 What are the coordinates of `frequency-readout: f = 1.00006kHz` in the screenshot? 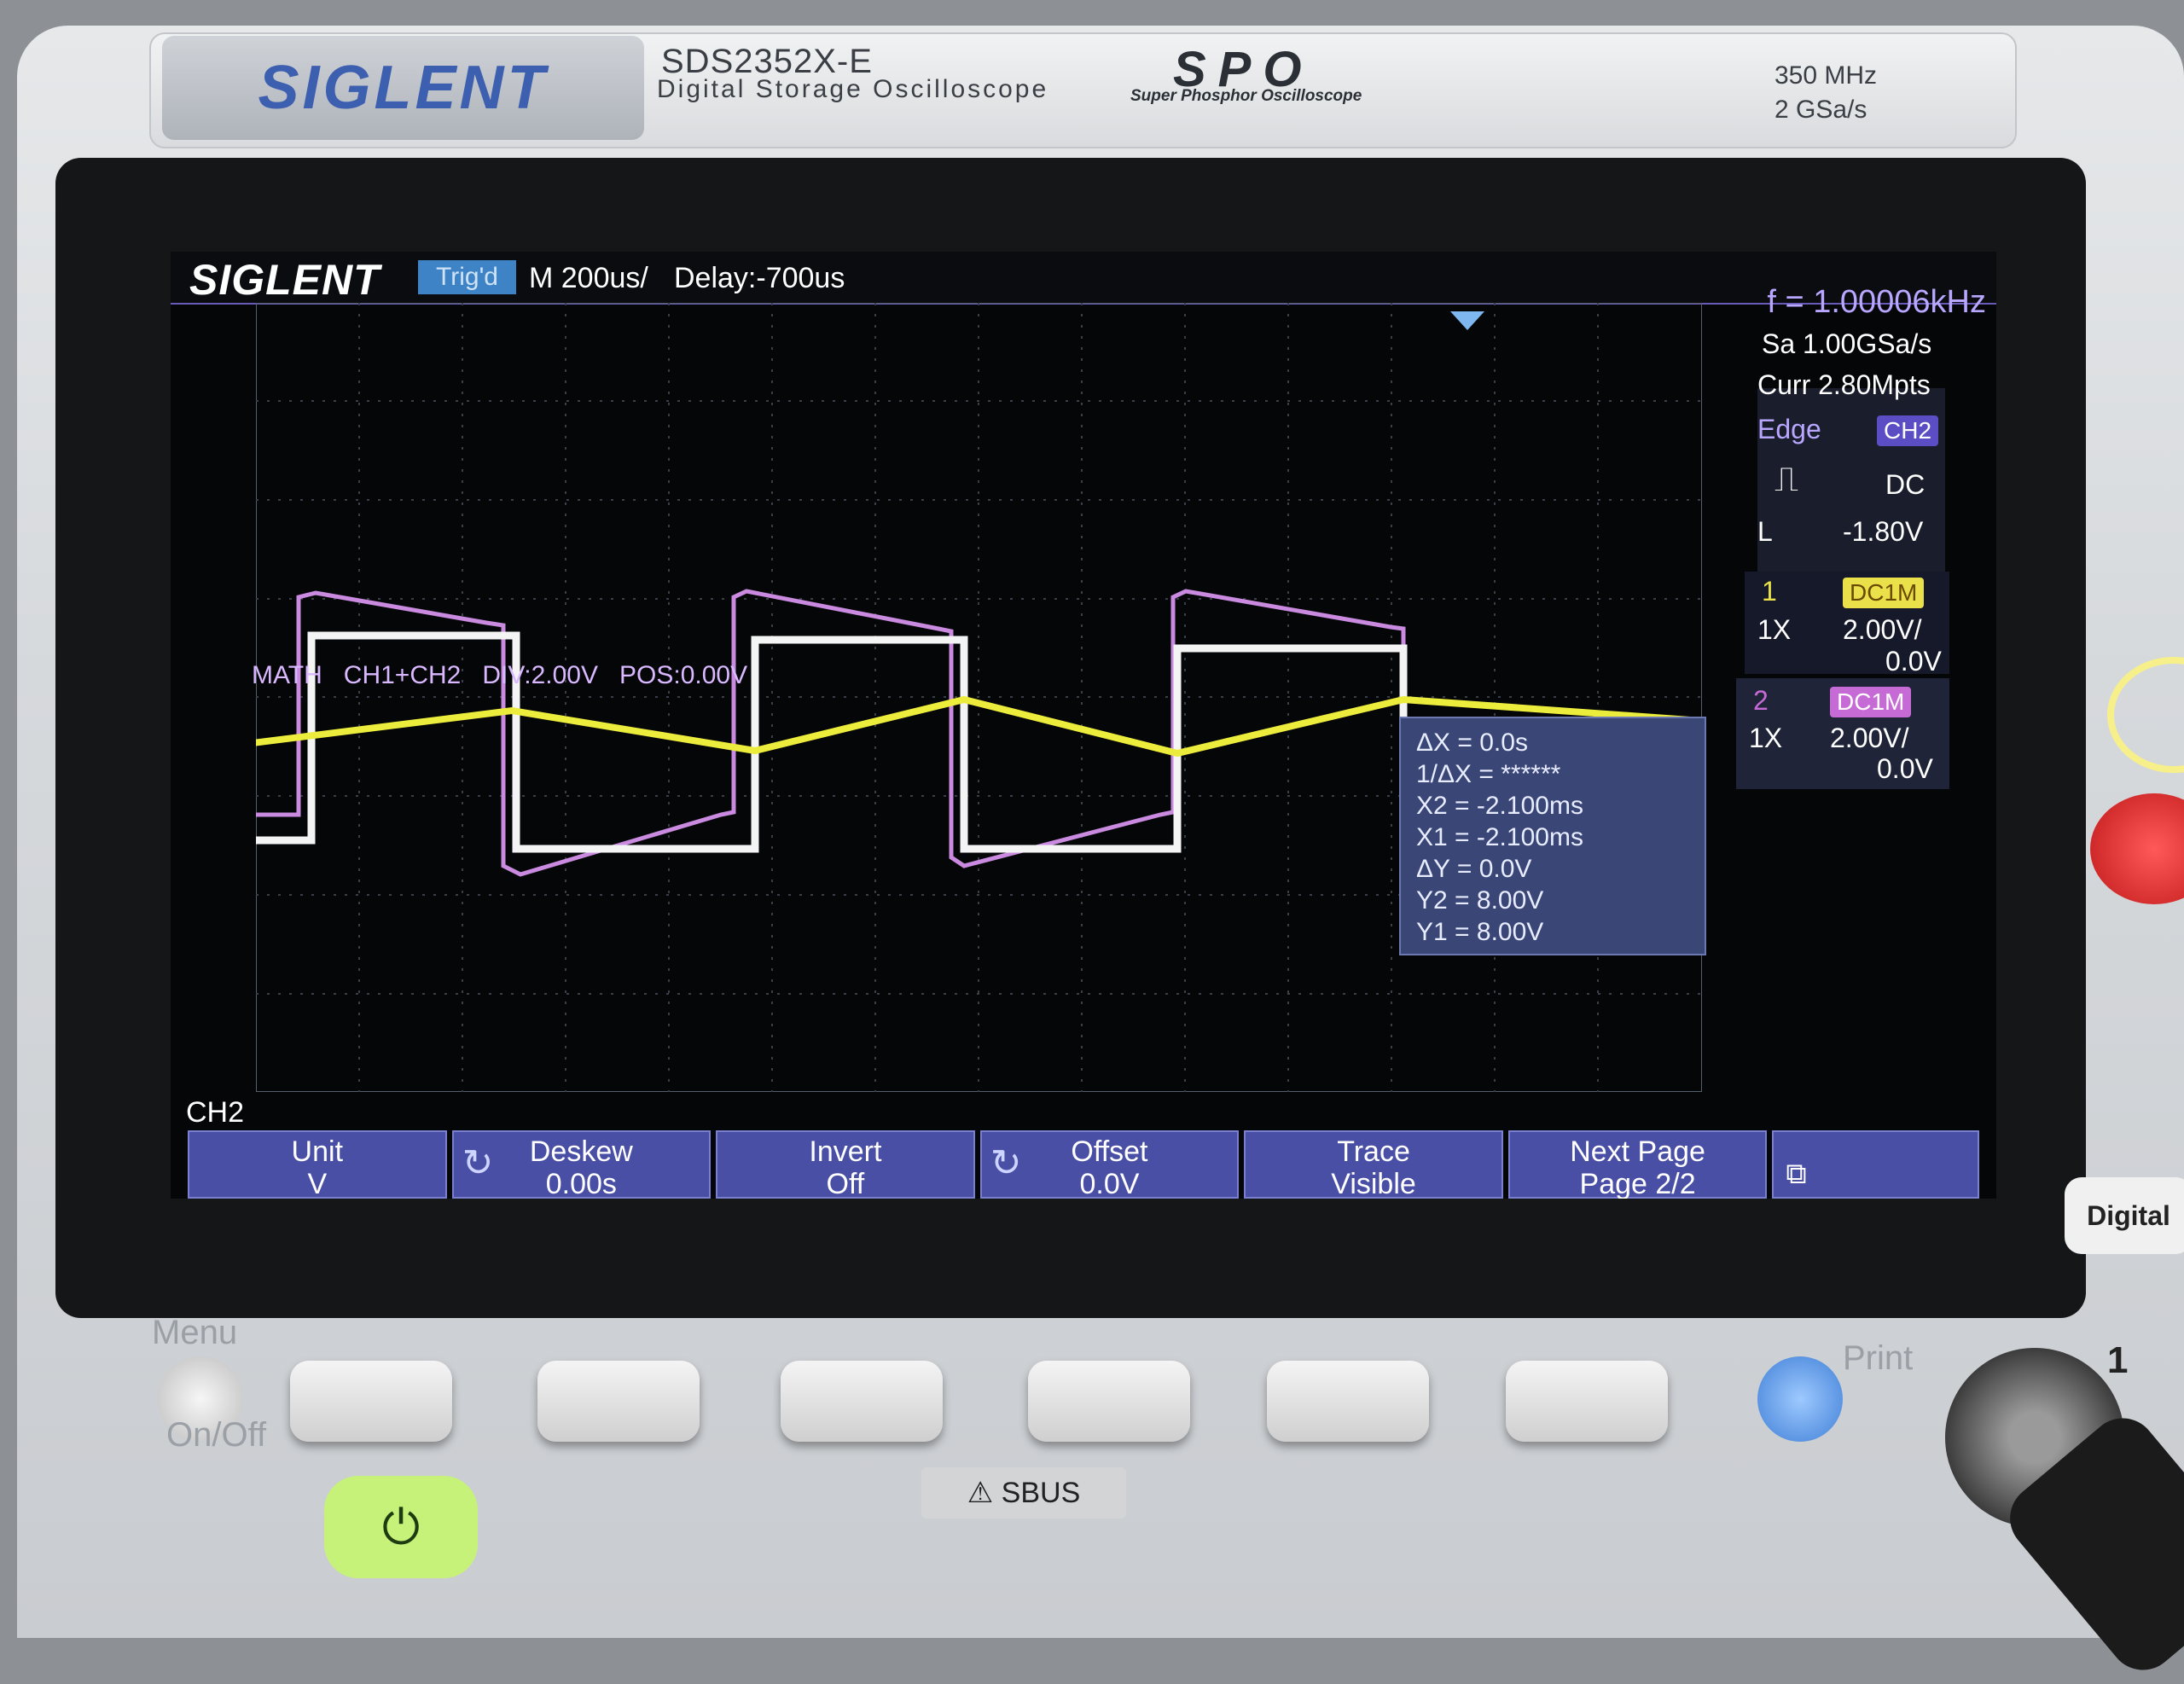 It's located at (1876, 302).